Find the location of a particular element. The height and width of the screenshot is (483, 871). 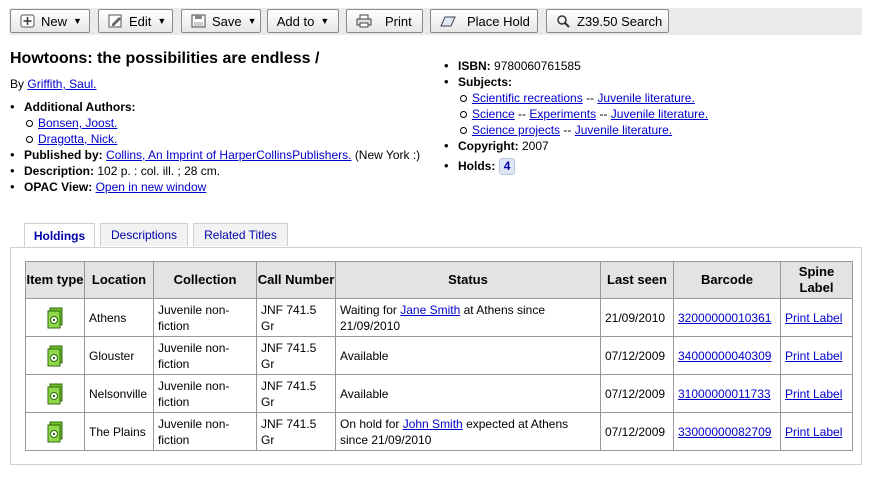

new-button: New ▼ is located at coordinates (50, 21).